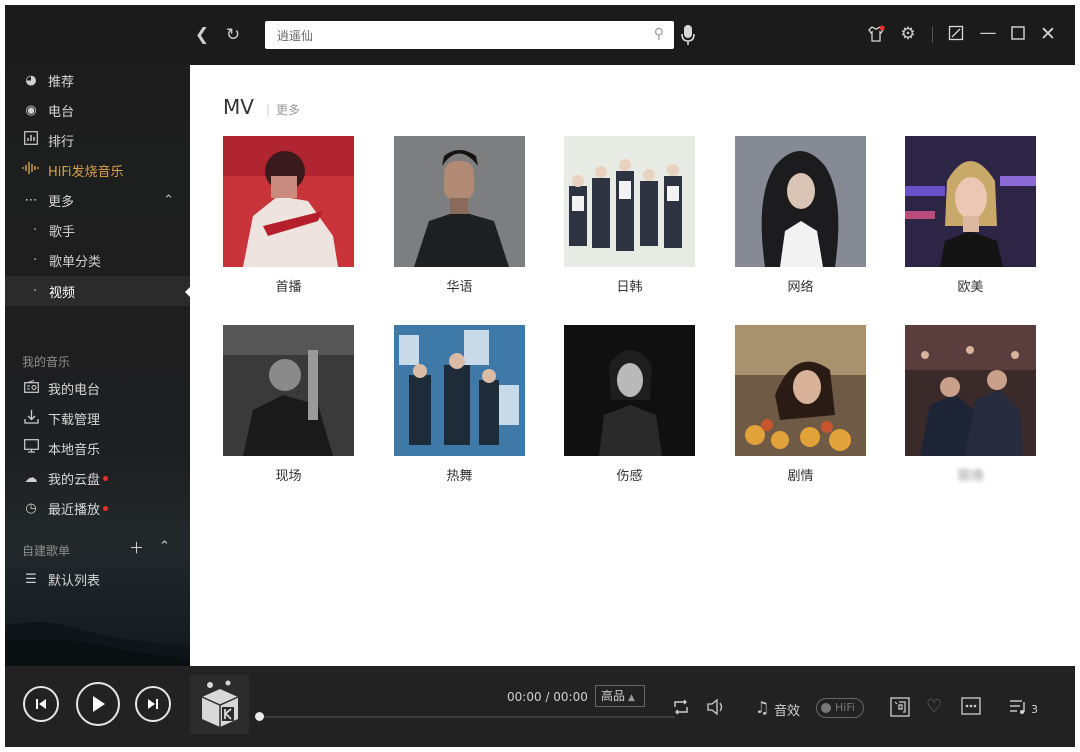 The width and height of the screenshot is (1080, 752). Describe the element at coordinates (826, 708) in the screenshot. I see `toggle-knob` at that location.